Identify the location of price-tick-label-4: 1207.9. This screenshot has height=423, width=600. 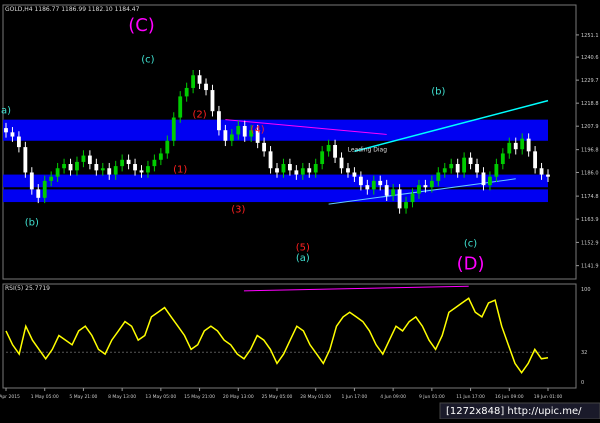
(590, 127).